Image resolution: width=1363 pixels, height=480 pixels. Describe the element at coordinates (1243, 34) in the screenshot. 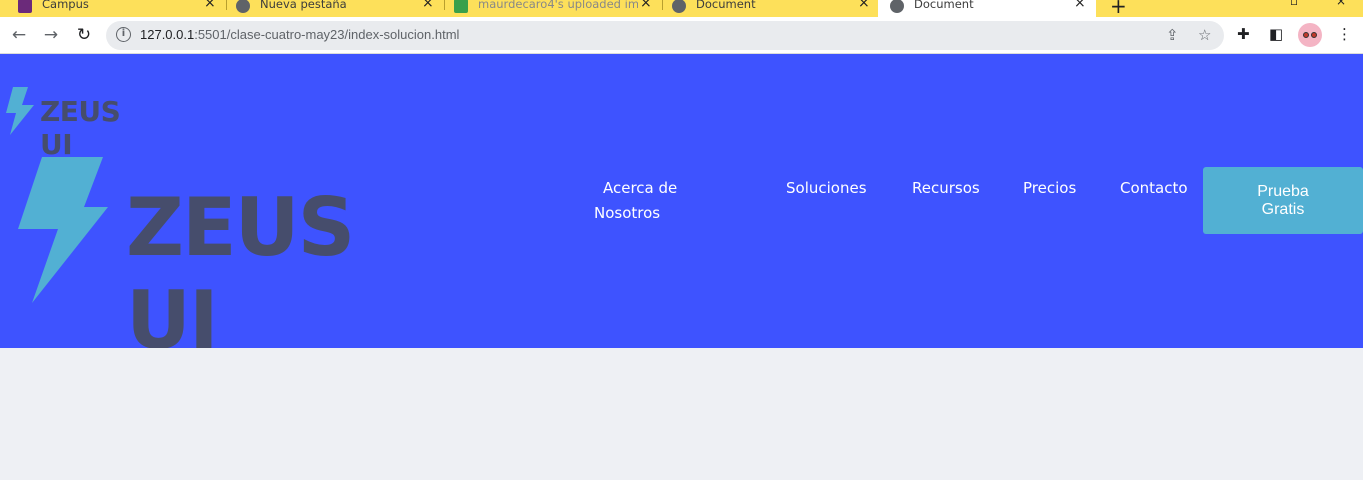

I see `extensions-puzzle-icon: ✚` at that location.